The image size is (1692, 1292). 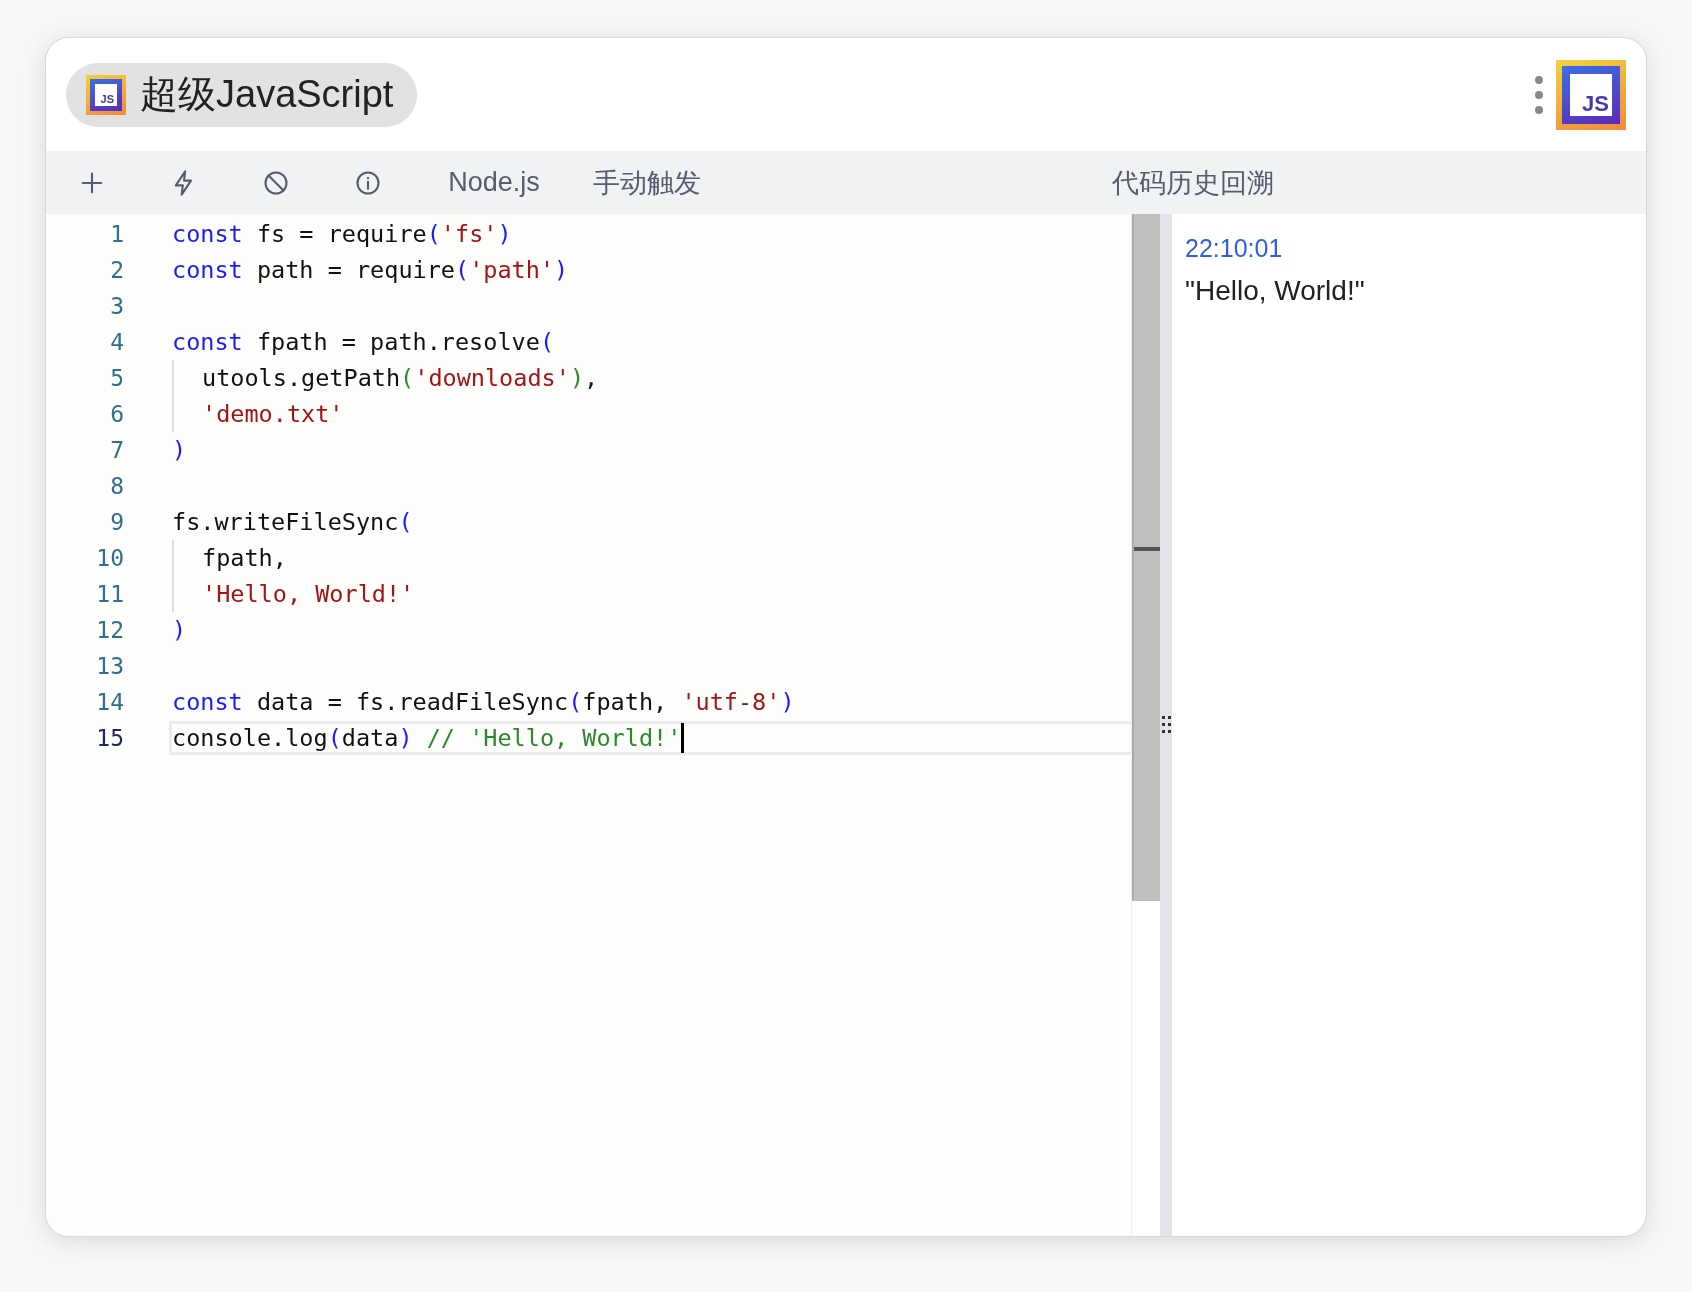 I want to click on code-line: 'demo.txt', so click(x=651, y=414).